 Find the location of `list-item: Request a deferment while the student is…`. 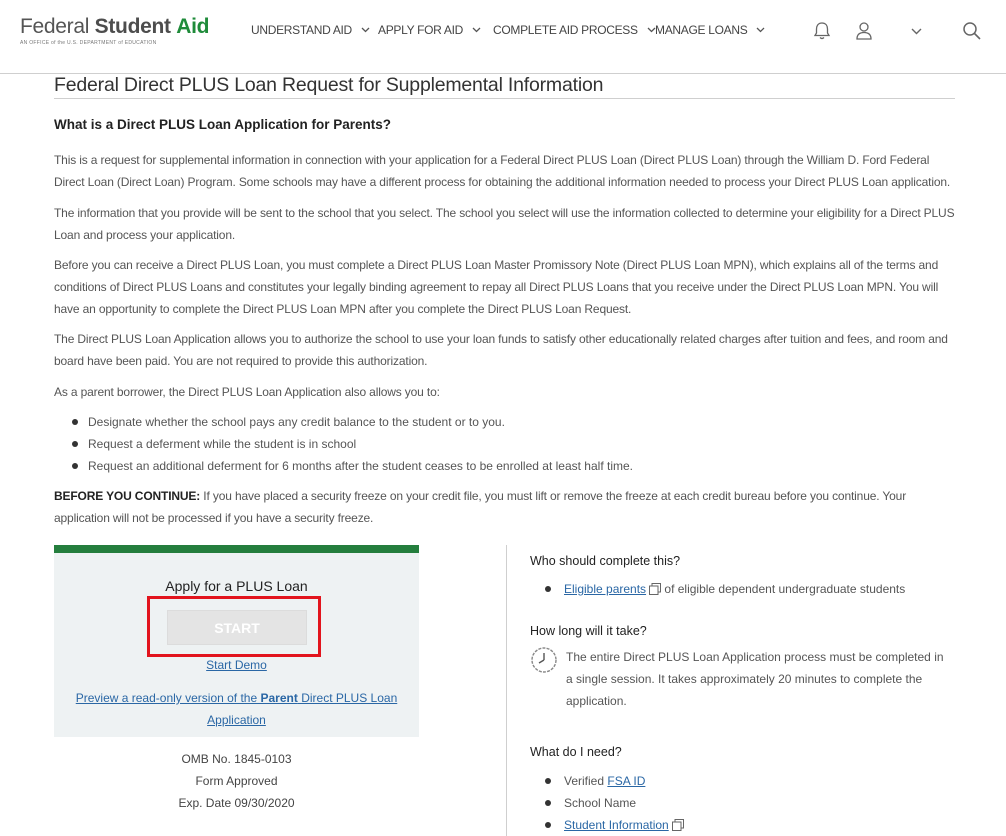

list-item: Request a deferment while the student is… is located at coordinates (343, 444).